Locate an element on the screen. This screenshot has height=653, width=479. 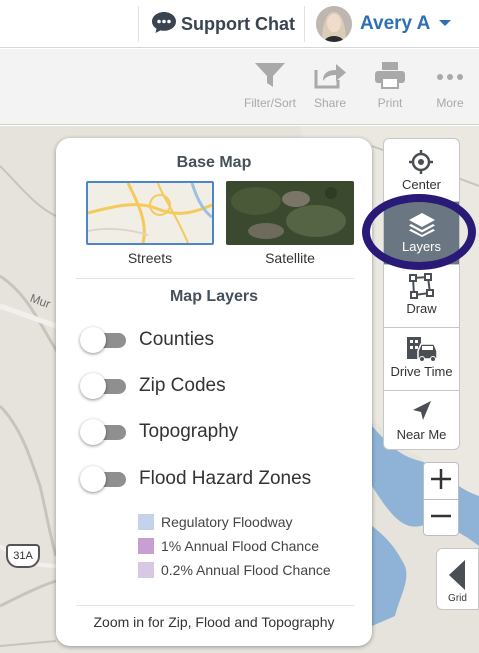
location-arrow-icon is located at coordinates (422, 413).